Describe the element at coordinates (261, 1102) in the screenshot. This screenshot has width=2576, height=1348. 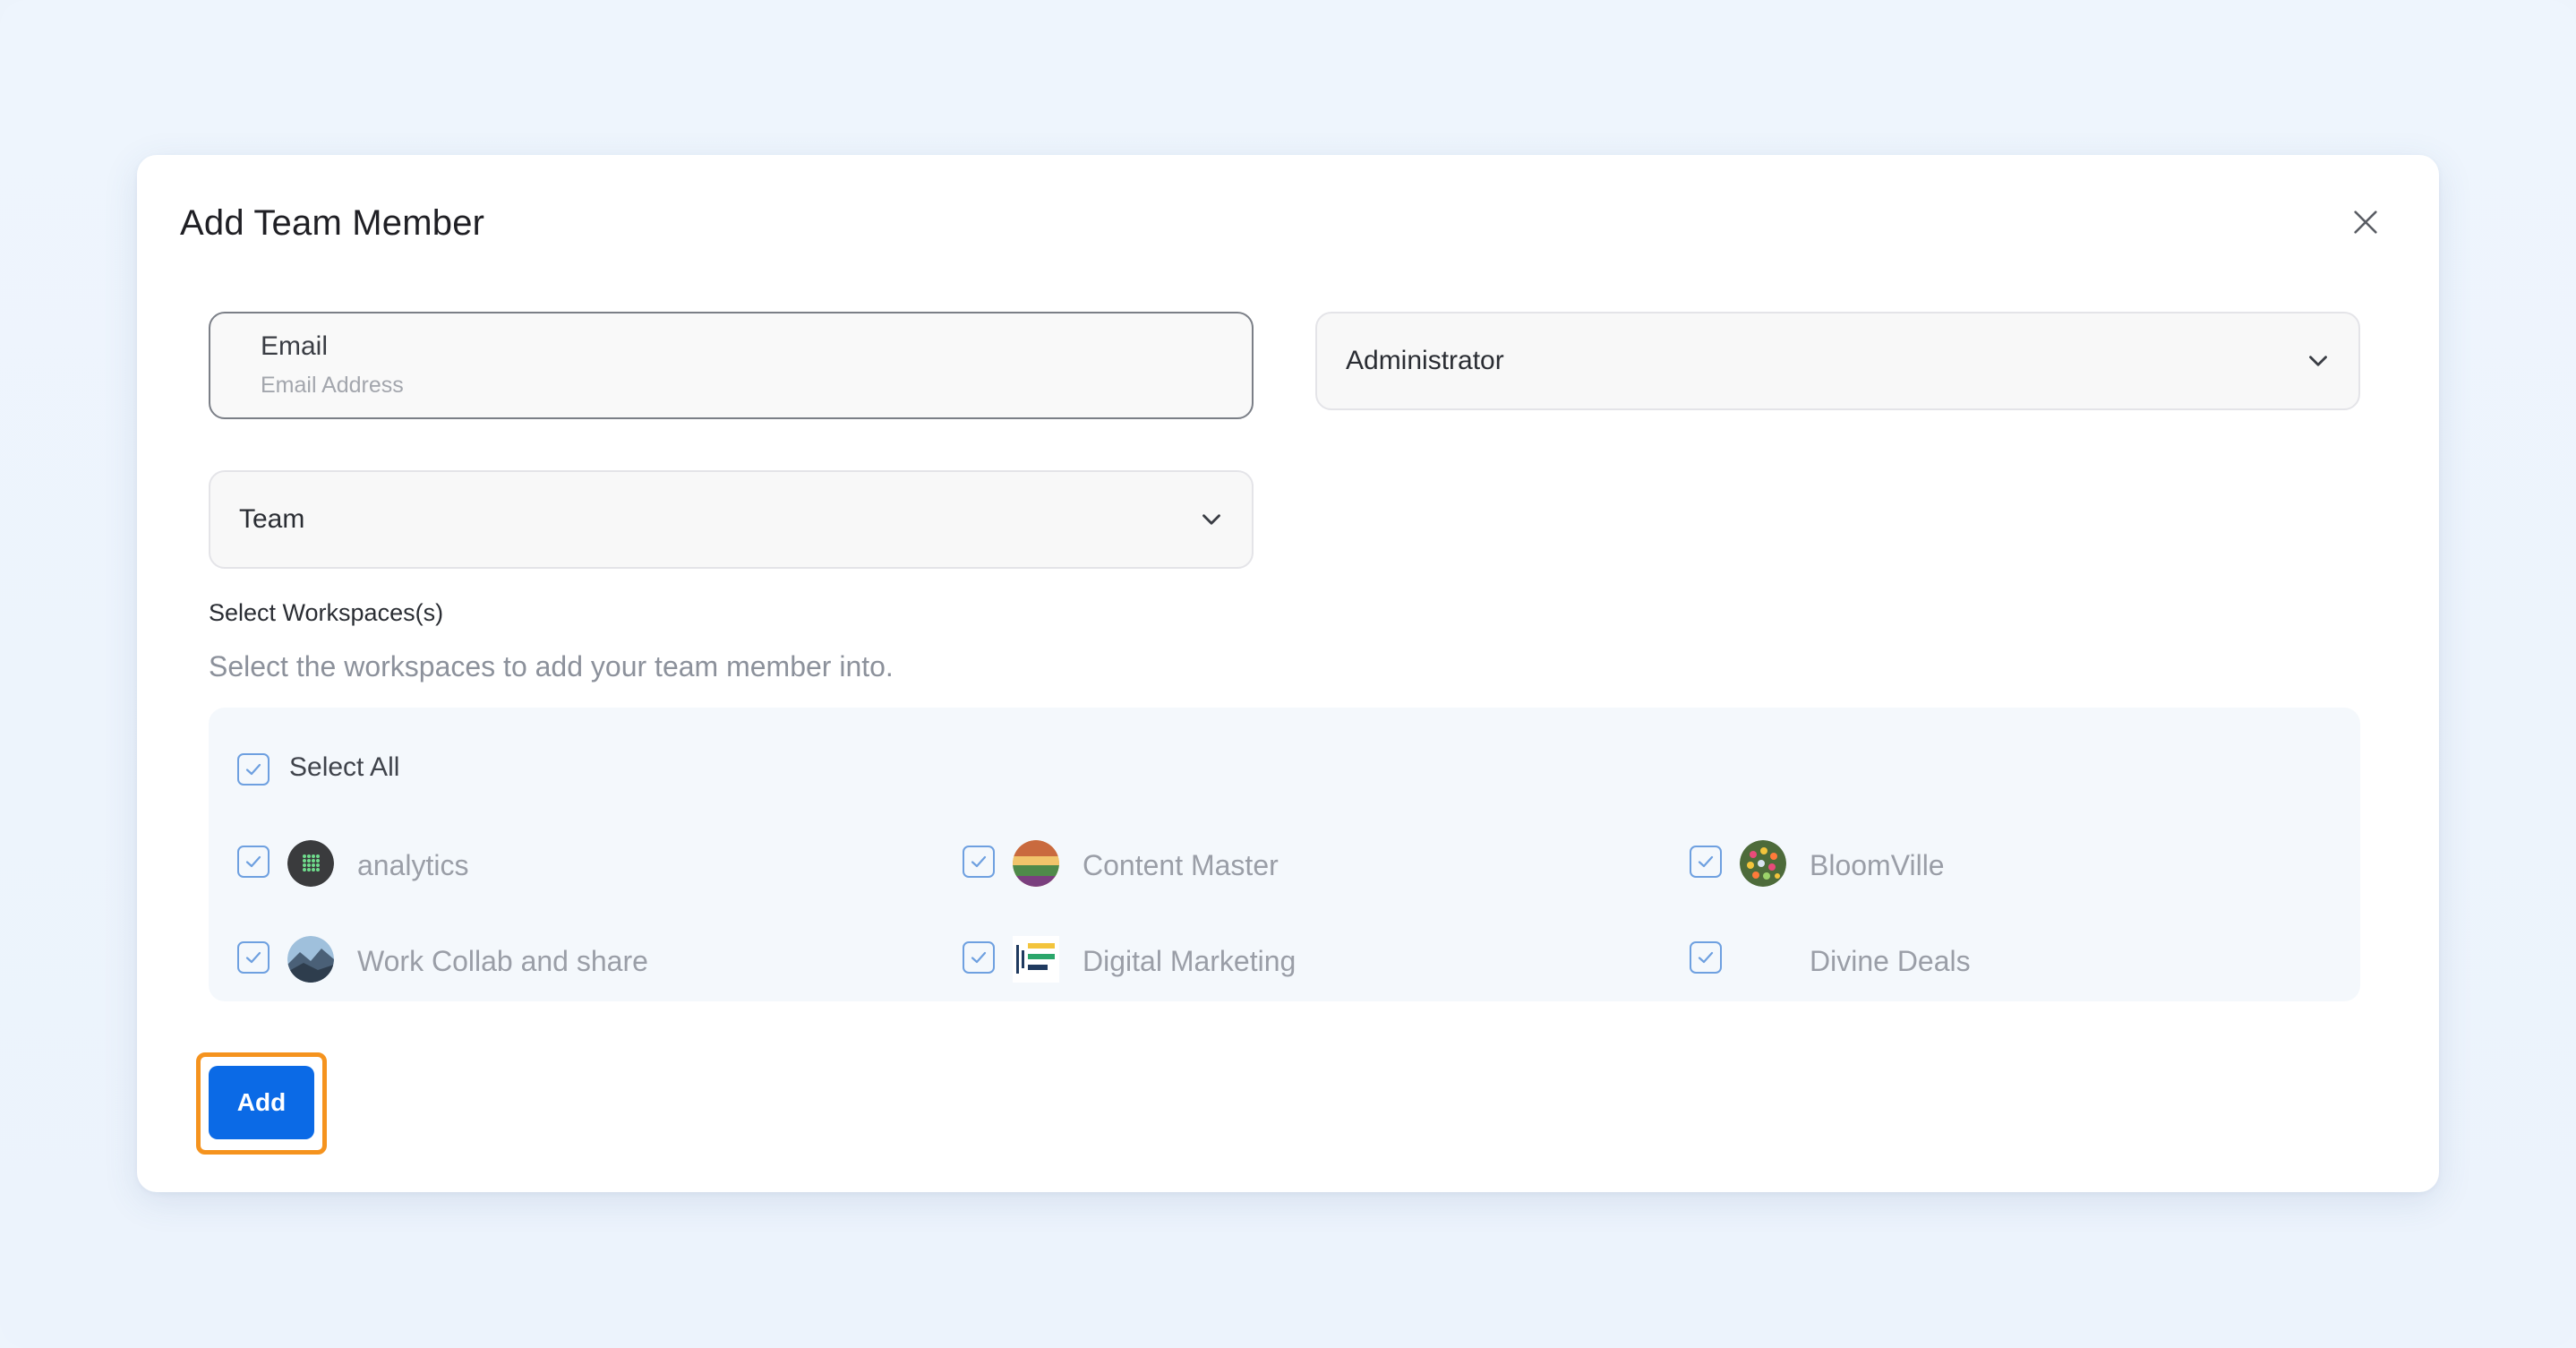
I see `add-button: Add` at that location.